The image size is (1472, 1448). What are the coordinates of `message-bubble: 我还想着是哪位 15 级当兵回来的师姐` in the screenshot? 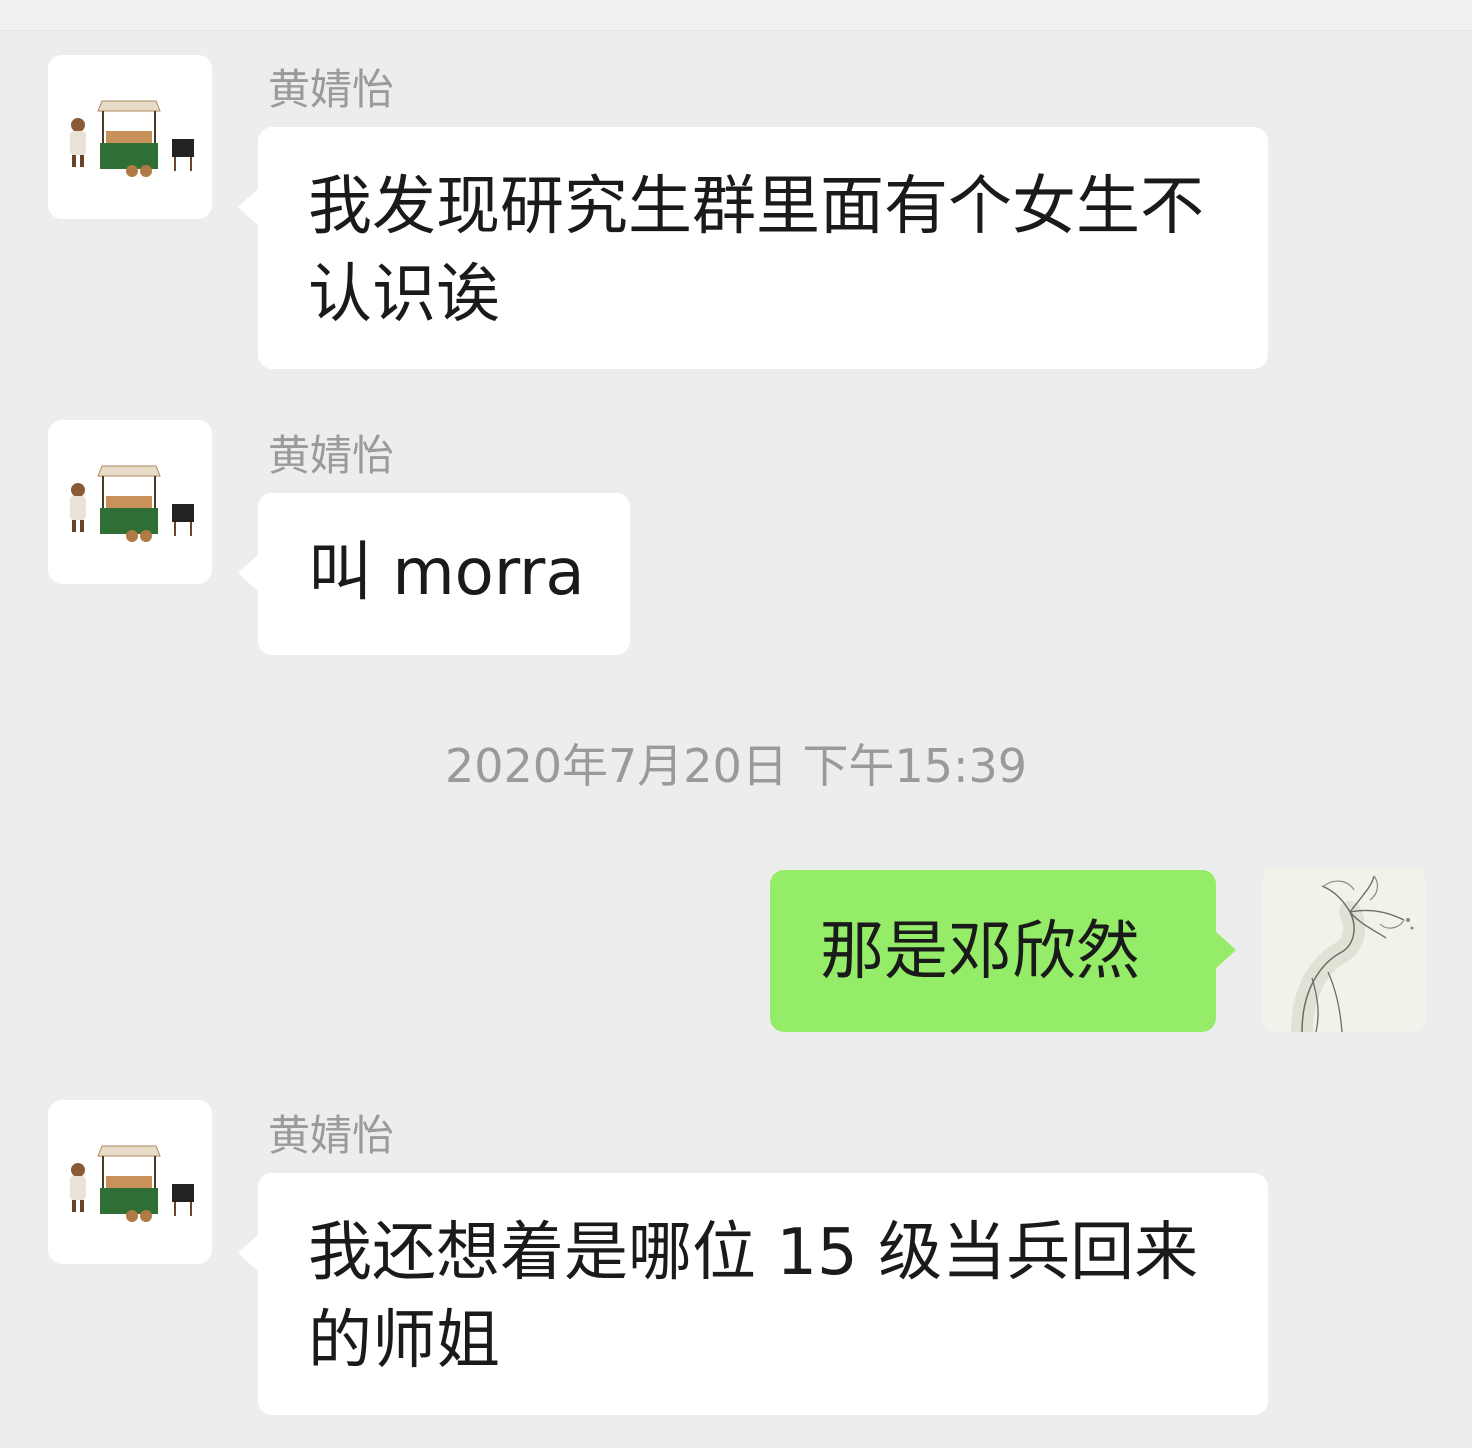 It's located at (753, 1294).